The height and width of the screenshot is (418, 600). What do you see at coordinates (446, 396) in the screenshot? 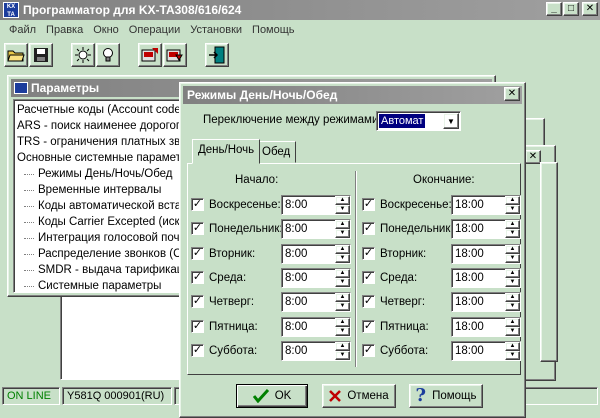
I see `help-button: ? Помощь` at bounding box center [446, 396].